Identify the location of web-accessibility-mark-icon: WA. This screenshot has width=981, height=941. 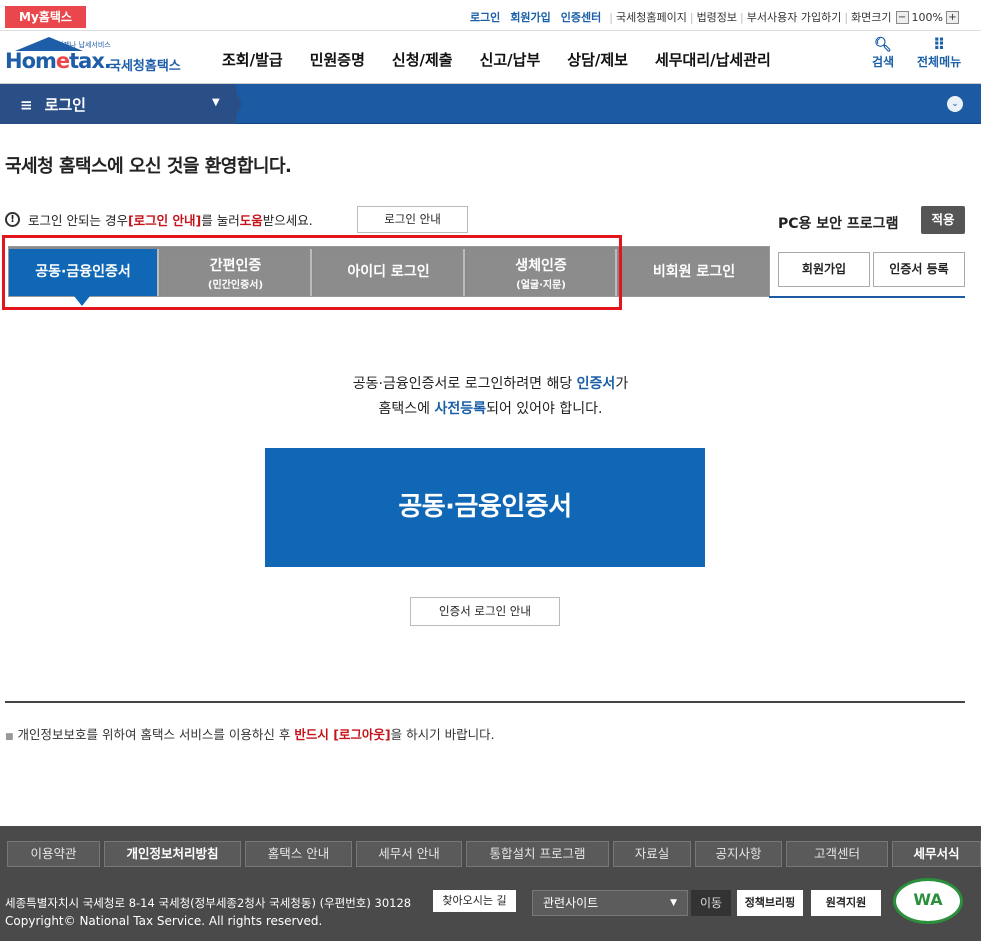
(928, 901).